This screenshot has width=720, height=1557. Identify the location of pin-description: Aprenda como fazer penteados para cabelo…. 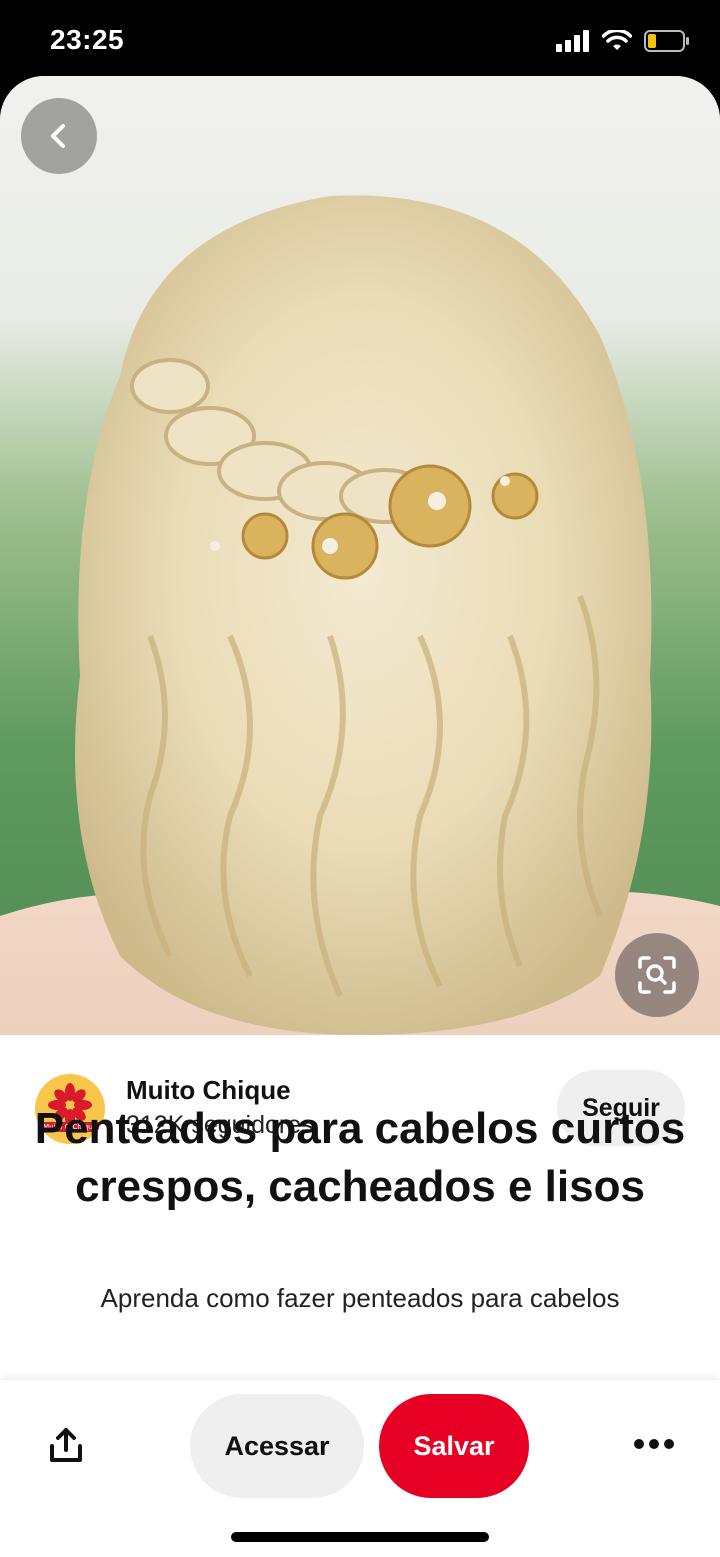
(360, 1298).